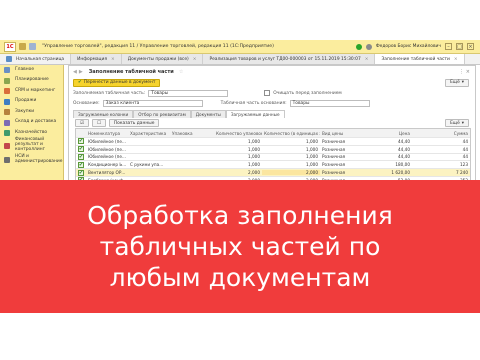 This screenshot has width=480, height=360. What do you see at coordinates (343, 133) in the screenshot?
I see `column-header: Вид цены` at bounding box center [343, 133].